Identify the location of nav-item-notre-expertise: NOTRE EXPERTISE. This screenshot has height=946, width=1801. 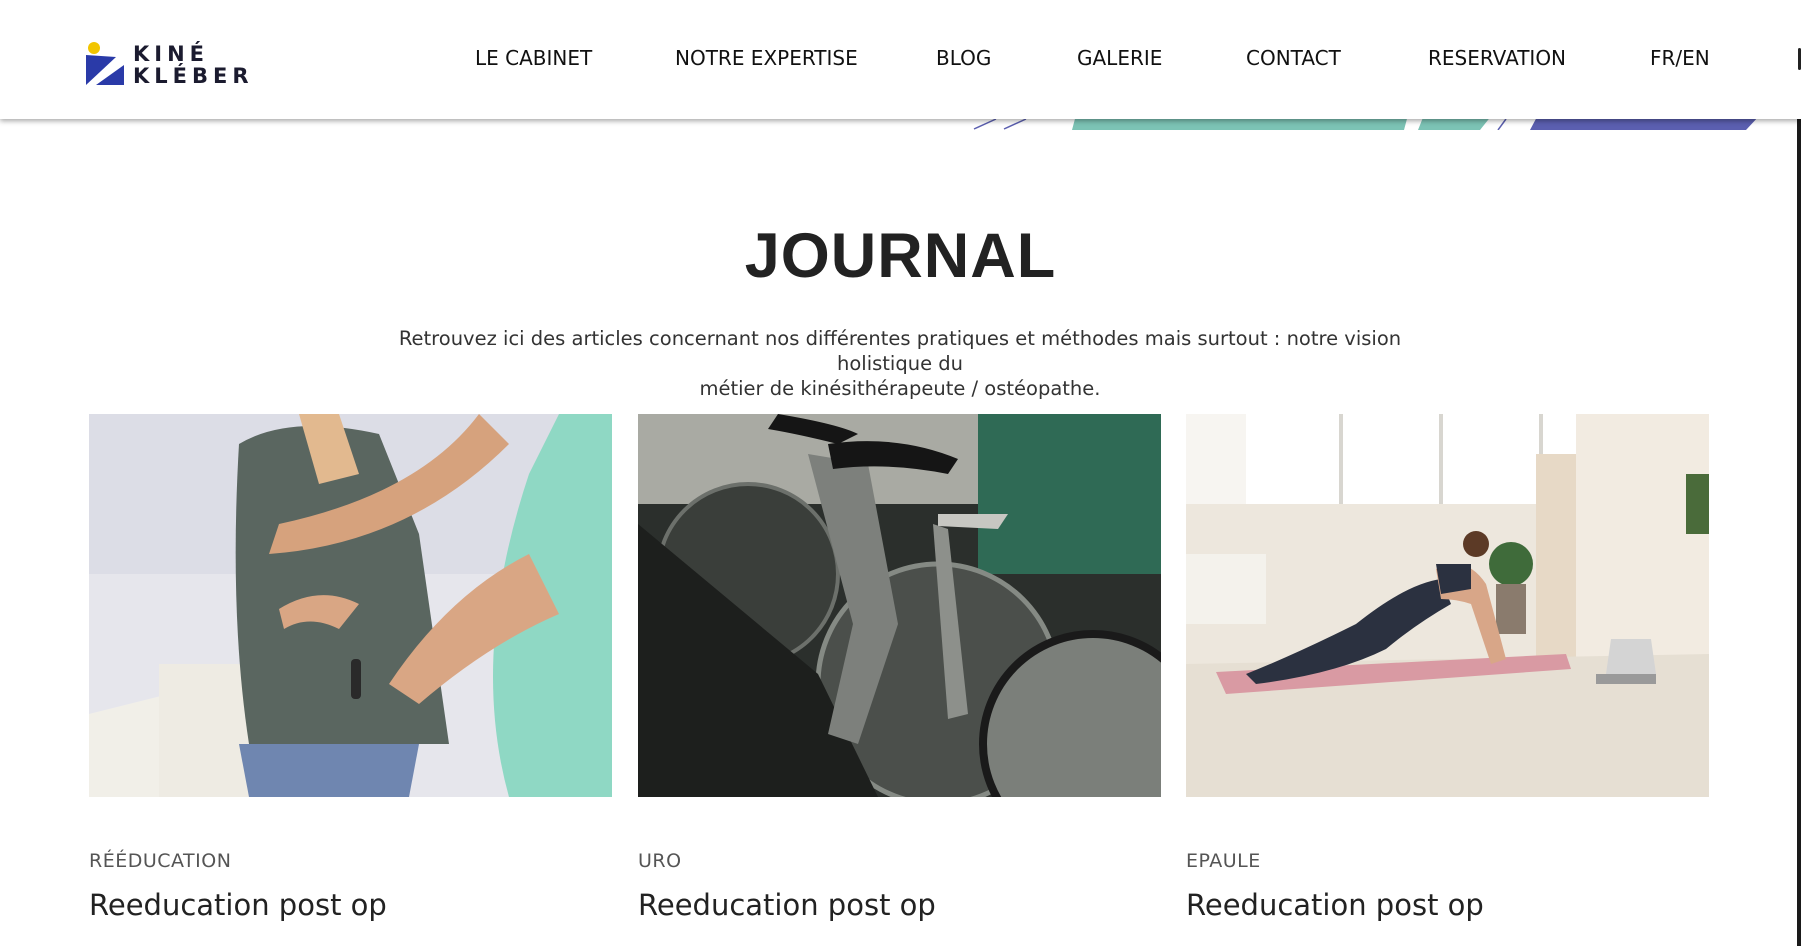
(766, 58).